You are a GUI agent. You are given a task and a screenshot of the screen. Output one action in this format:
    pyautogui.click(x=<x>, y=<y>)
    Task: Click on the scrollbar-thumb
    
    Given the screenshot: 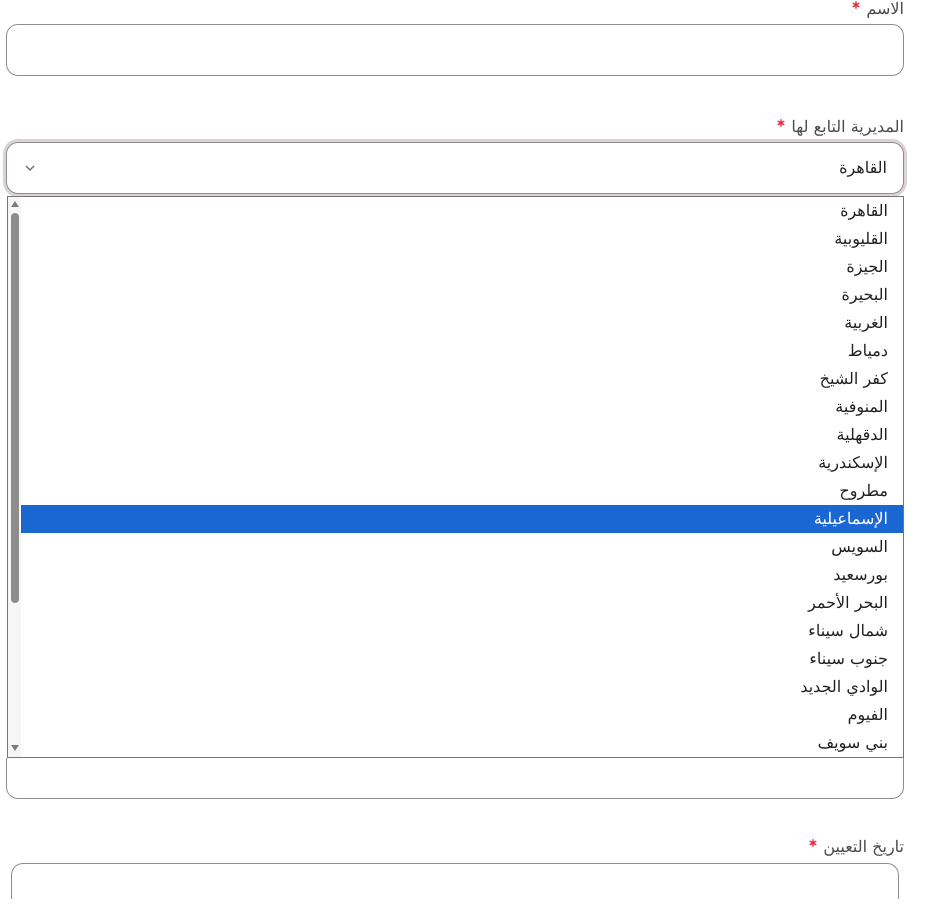 What is the action you would take?
    pyautogui.click(x=14, y=408)
    